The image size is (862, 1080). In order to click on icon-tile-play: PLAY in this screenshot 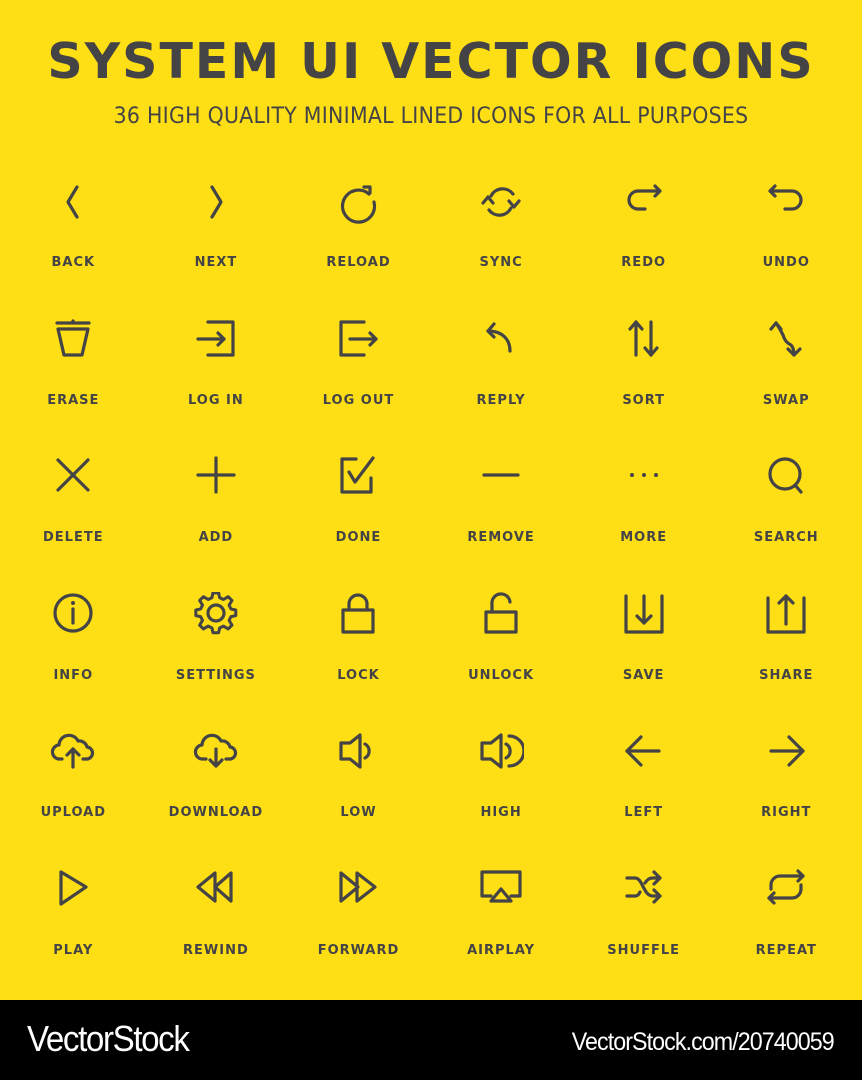, I will do `click(73, 922)`.